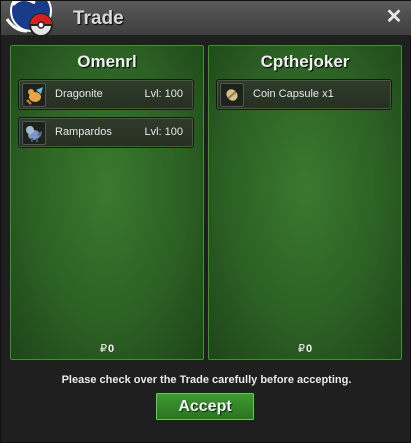 Image resolution: width=411 pixels, height=443 pixels. What do you see at coordinates (79, 94) in the screenshot?
I see `item-name: Dragonite` at bounding box center [79, 94].